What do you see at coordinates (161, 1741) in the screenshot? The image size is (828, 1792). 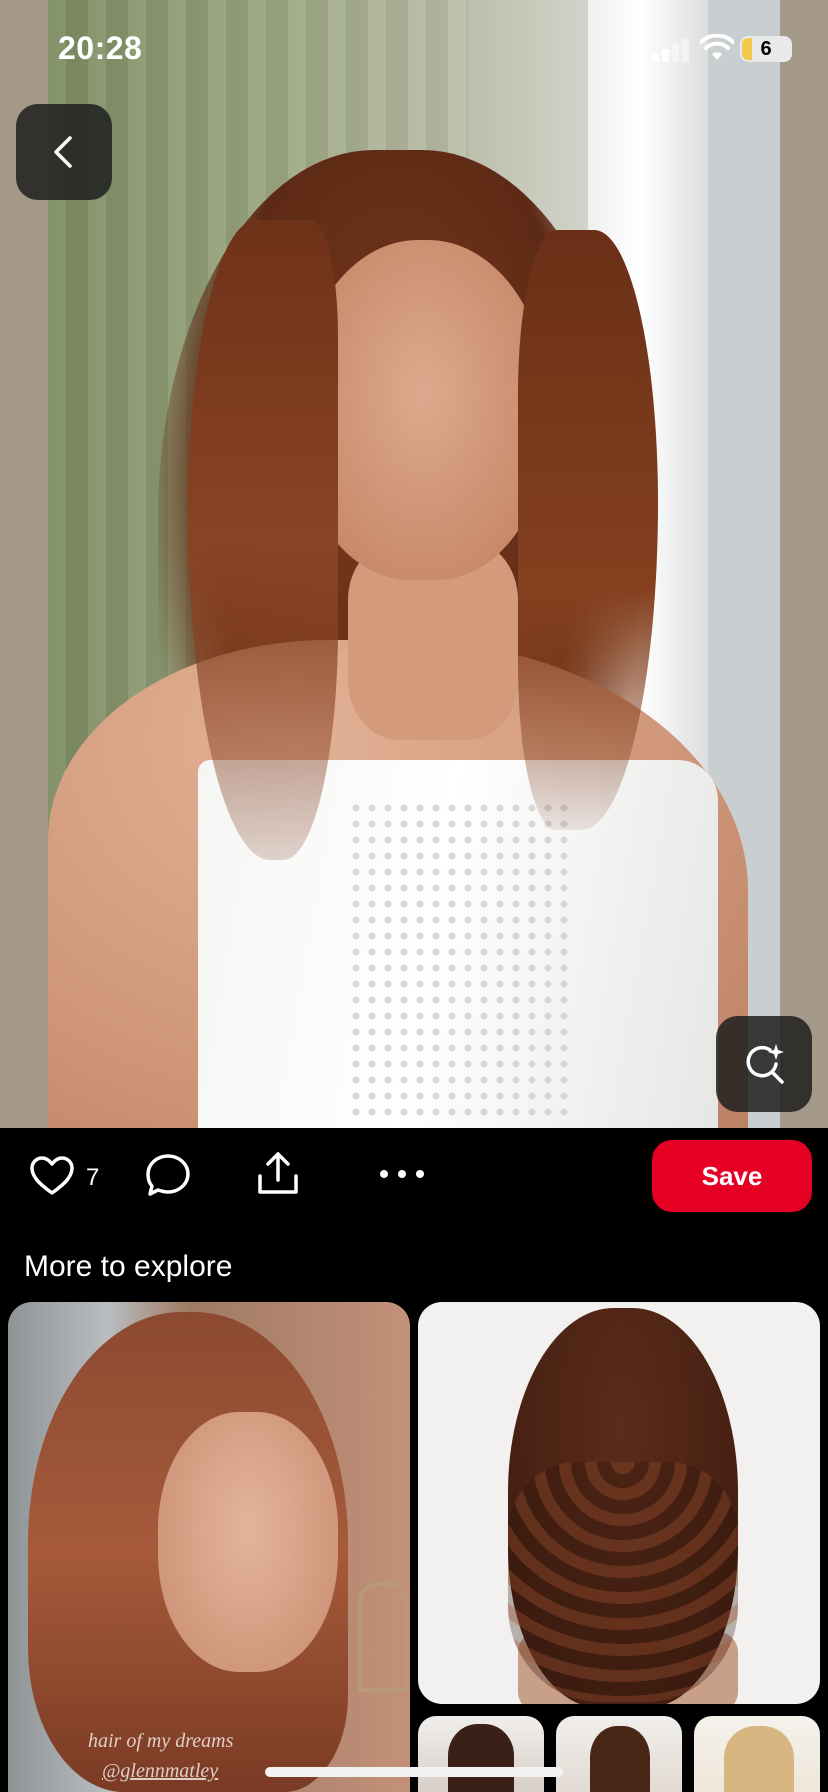 I see `watermark-line-1: hair of my dreams` at bounding box center [161, 1741].